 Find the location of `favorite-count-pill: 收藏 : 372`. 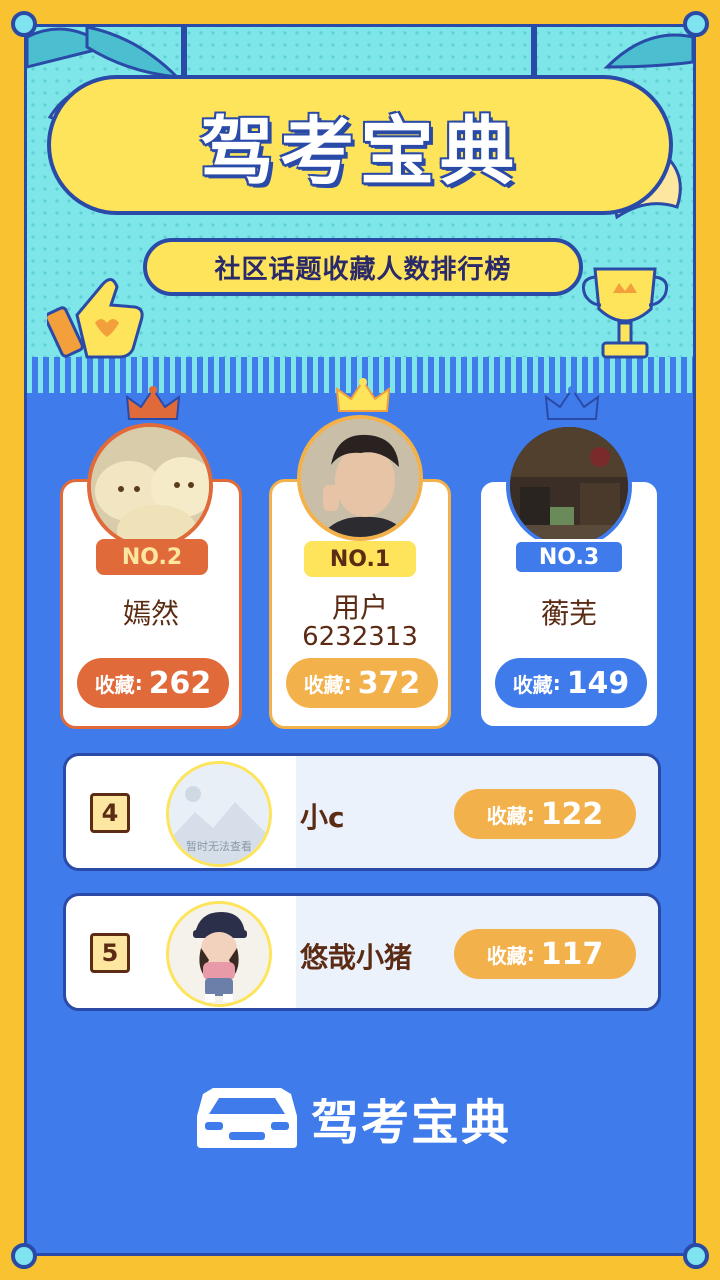

favorite-count-pill: 收藏 : 372 is located at coordinates (362, 683).